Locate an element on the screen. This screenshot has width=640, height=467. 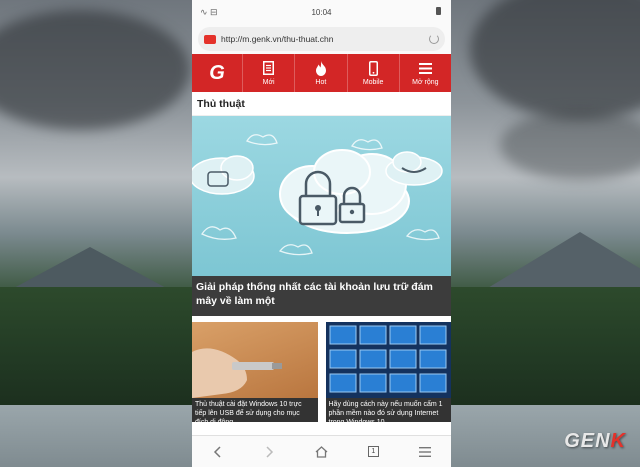
menu-button is located at coordinates (425, 452).